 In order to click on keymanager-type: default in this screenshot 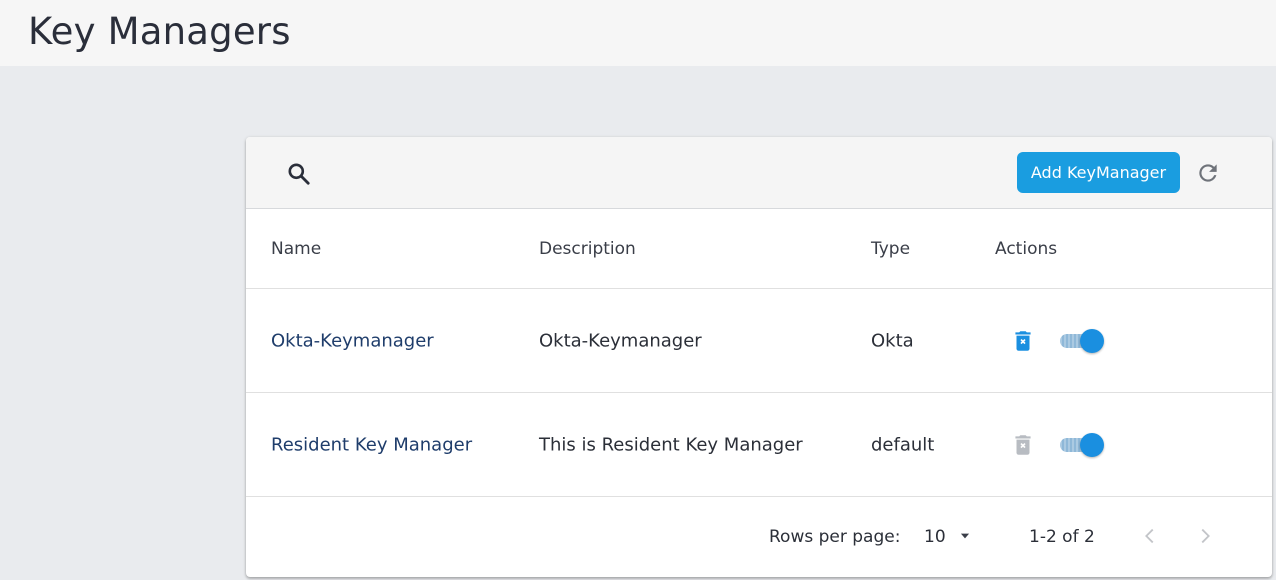, I will do `click(903, 444)`.